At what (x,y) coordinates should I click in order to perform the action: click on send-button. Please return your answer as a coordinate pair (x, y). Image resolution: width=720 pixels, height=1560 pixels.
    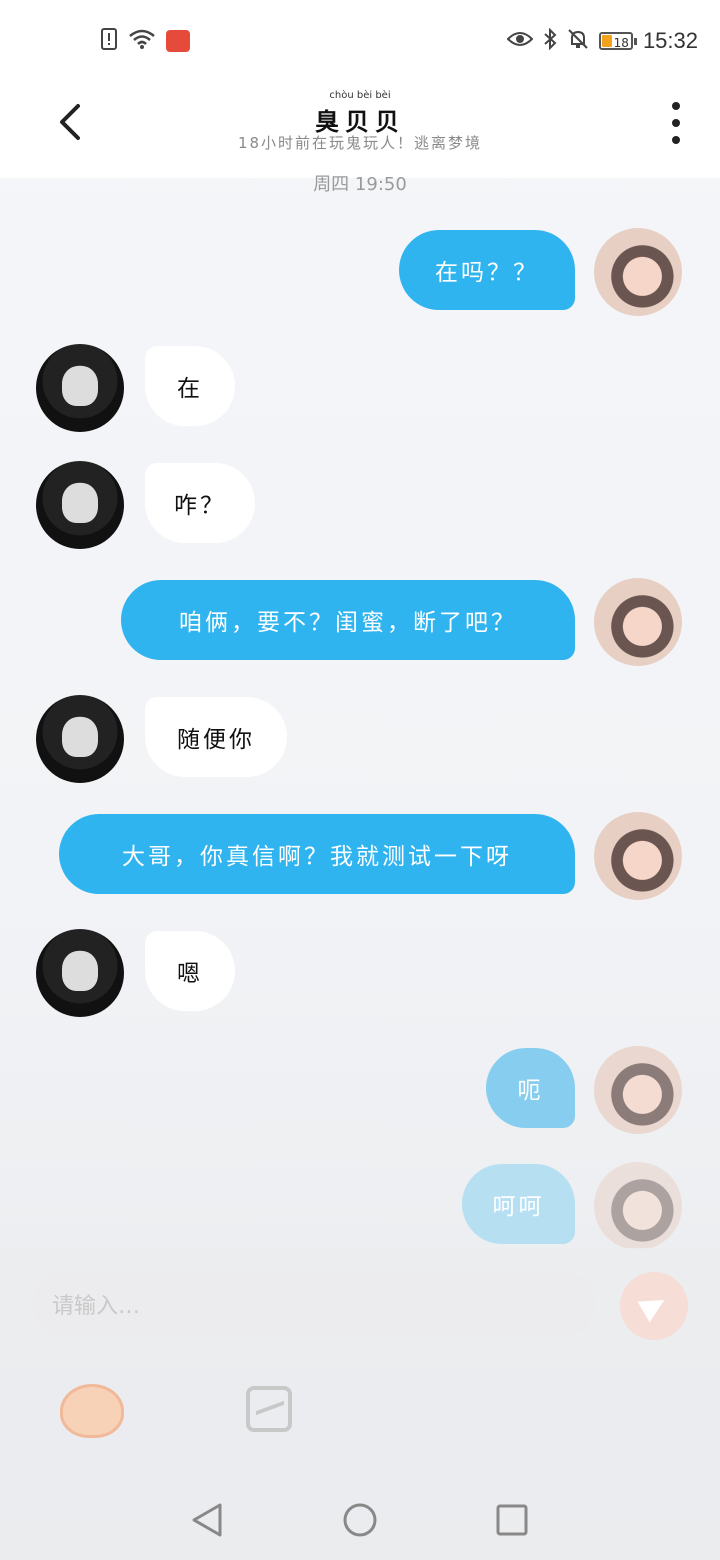
    Looking at the image, I should click on (654, 1306).